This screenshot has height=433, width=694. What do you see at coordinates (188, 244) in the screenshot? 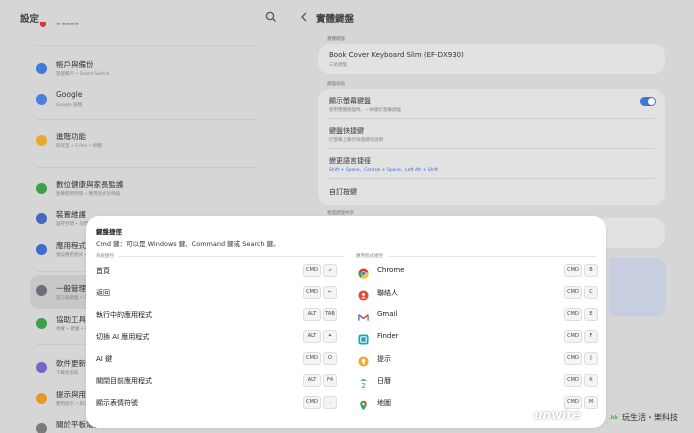
I see `cmd-note: Cmd 鍵：可以是 Windows 鍵、Command 鍵或 Search 鍵。` at bounding box center [188, 244].